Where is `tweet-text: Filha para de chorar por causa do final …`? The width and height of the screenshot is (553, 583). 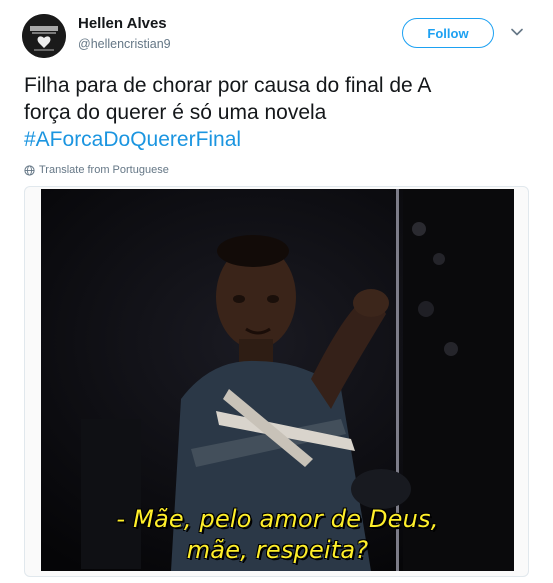 tweet-text: Filha para de chorar por causa do final … is located at coordinates (279, 112).